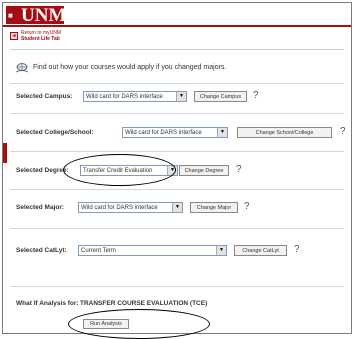 The image size is (356, 339). What do you see at coordinates (118, 171) in the screenshot?
I see `degree-select-value: Transfer Credit Evaluation` at bounding box center [118, 171].